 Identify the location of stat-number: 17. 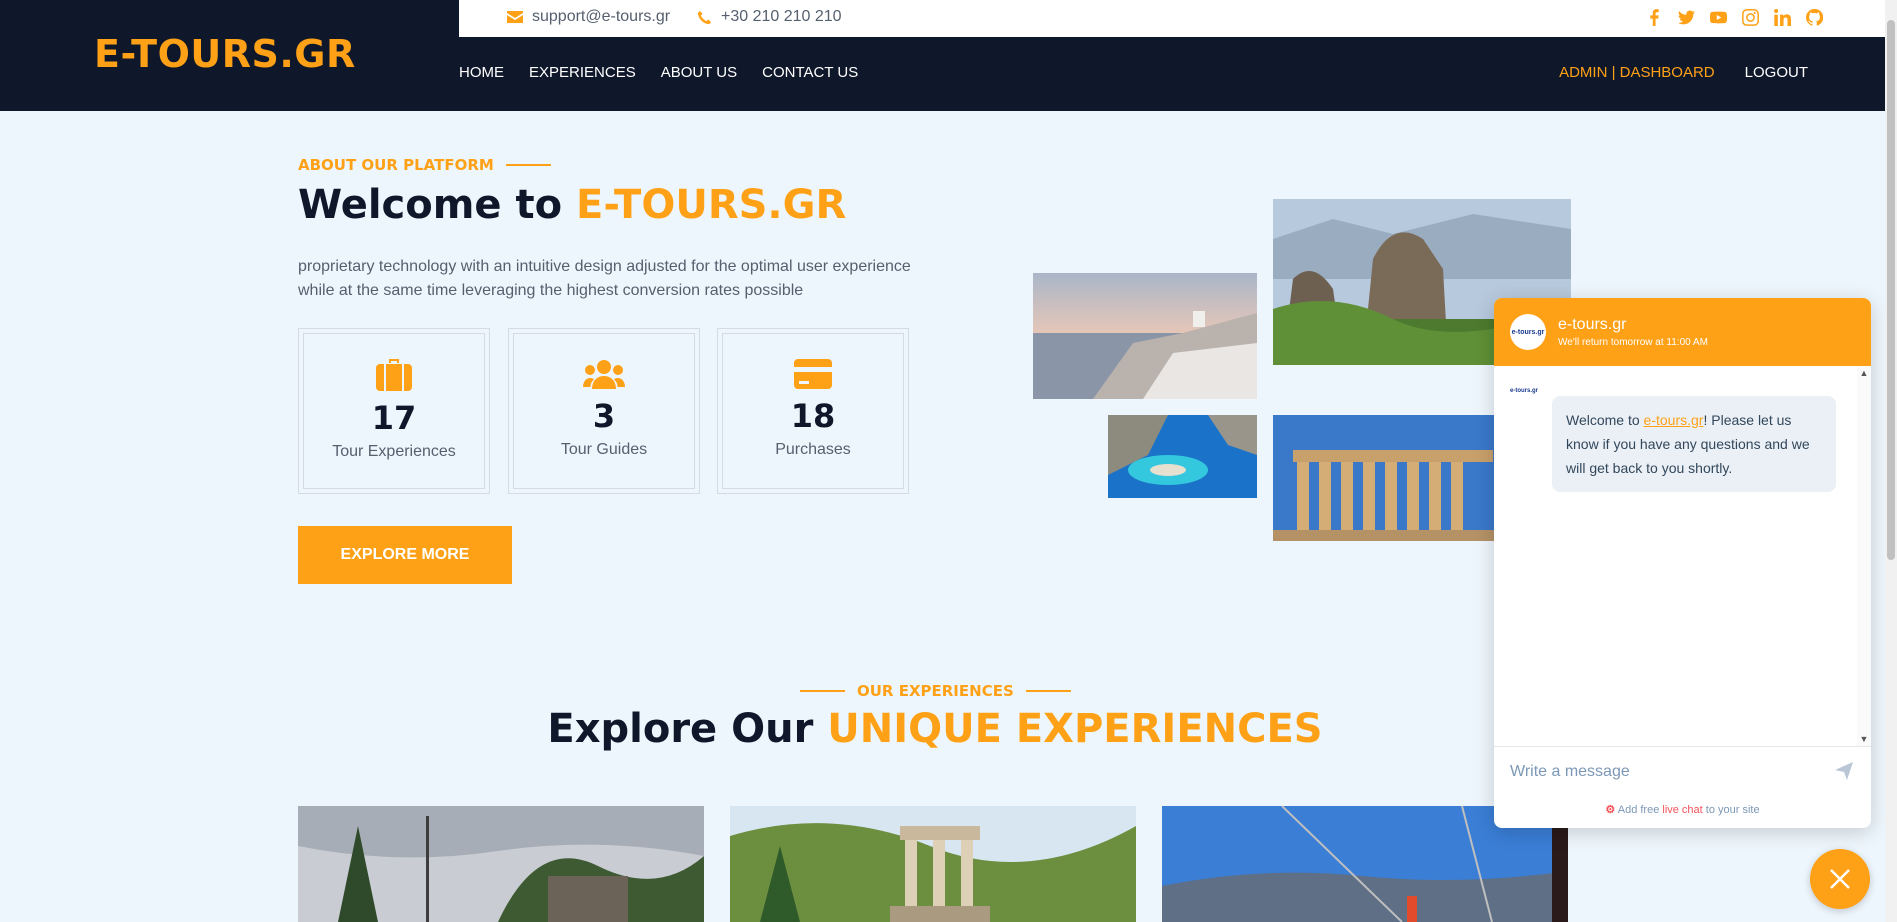
(394, 418).